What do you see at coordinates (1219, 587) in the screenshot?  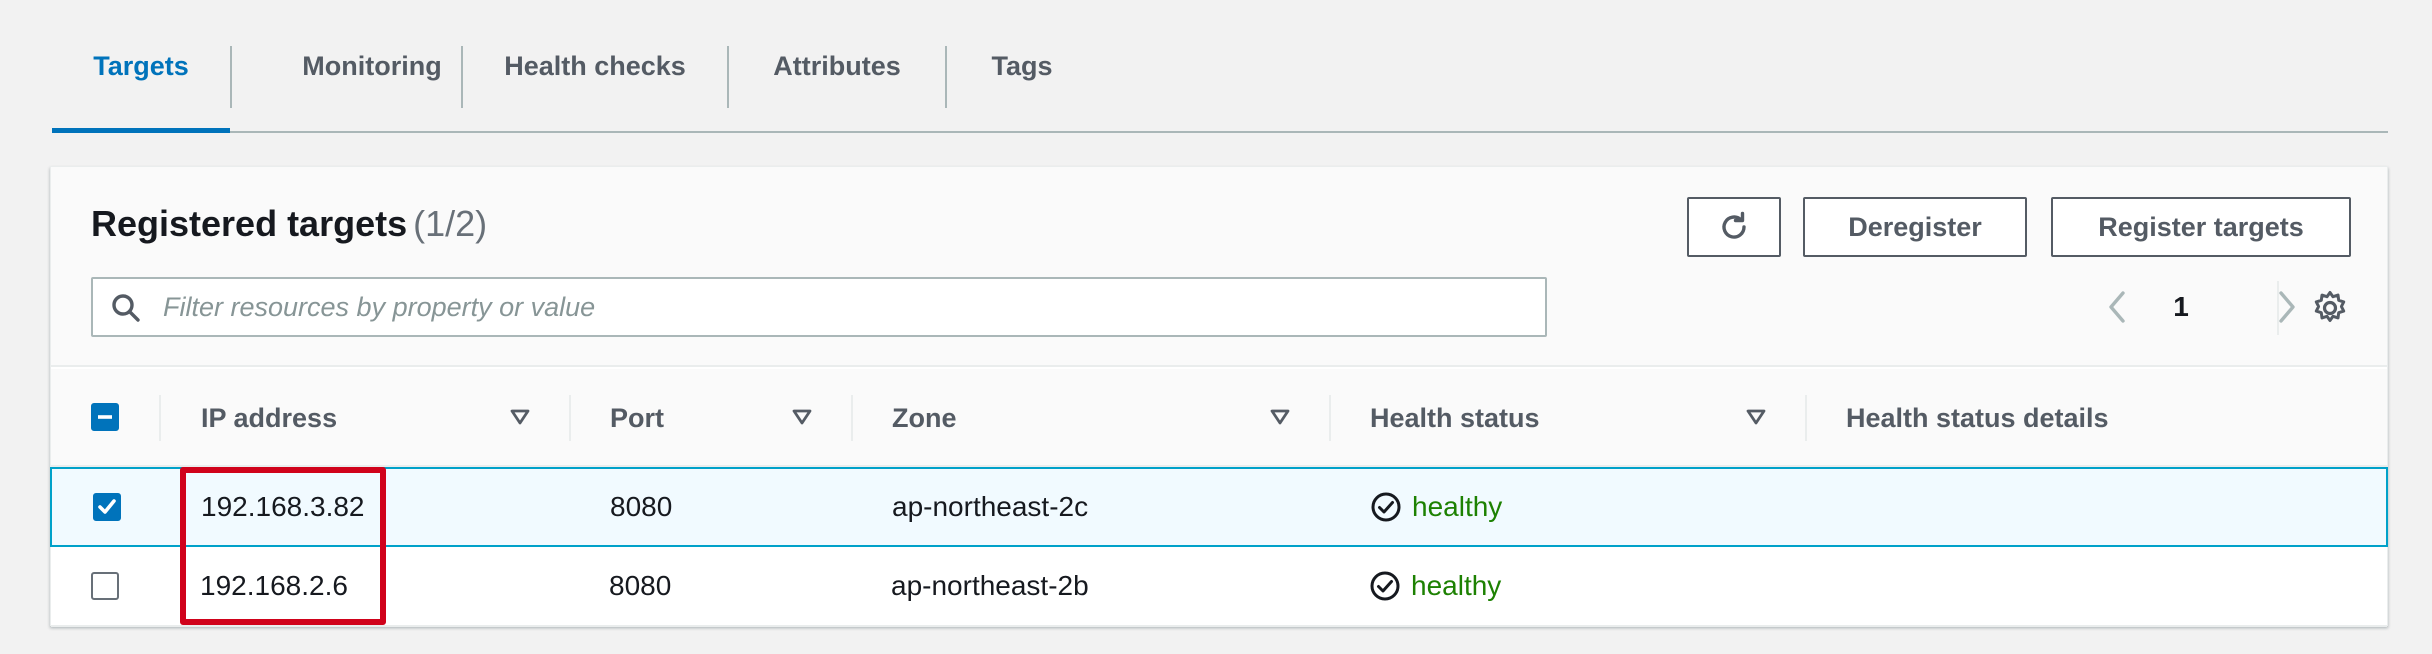 I see `table-row: 192.168.2.6 8080 ap-northeast-2b healthy` at bounding box center [1219, 587].